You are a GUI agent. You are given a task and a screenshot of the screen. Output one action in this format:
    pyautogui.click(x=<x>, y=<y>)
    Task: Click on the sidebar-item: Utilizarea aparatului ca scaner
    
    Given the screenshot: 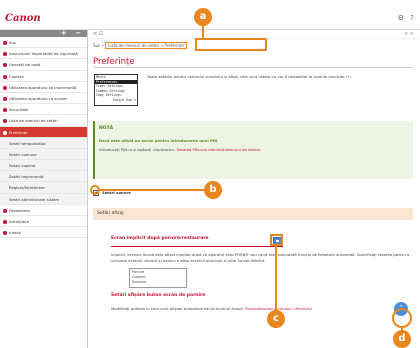 What is the action you would take?
    pyautogui.click(x=43, y=99)
    